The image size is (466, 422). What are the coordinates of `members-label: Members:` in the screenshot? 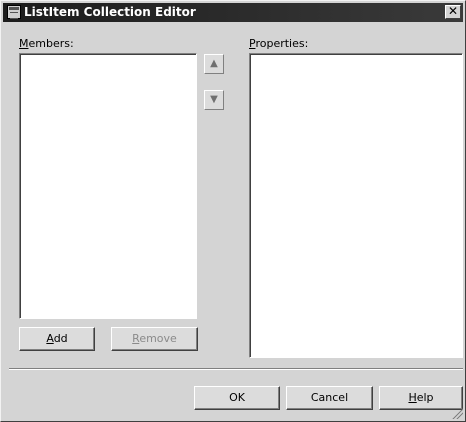 It's located at (46, 43).